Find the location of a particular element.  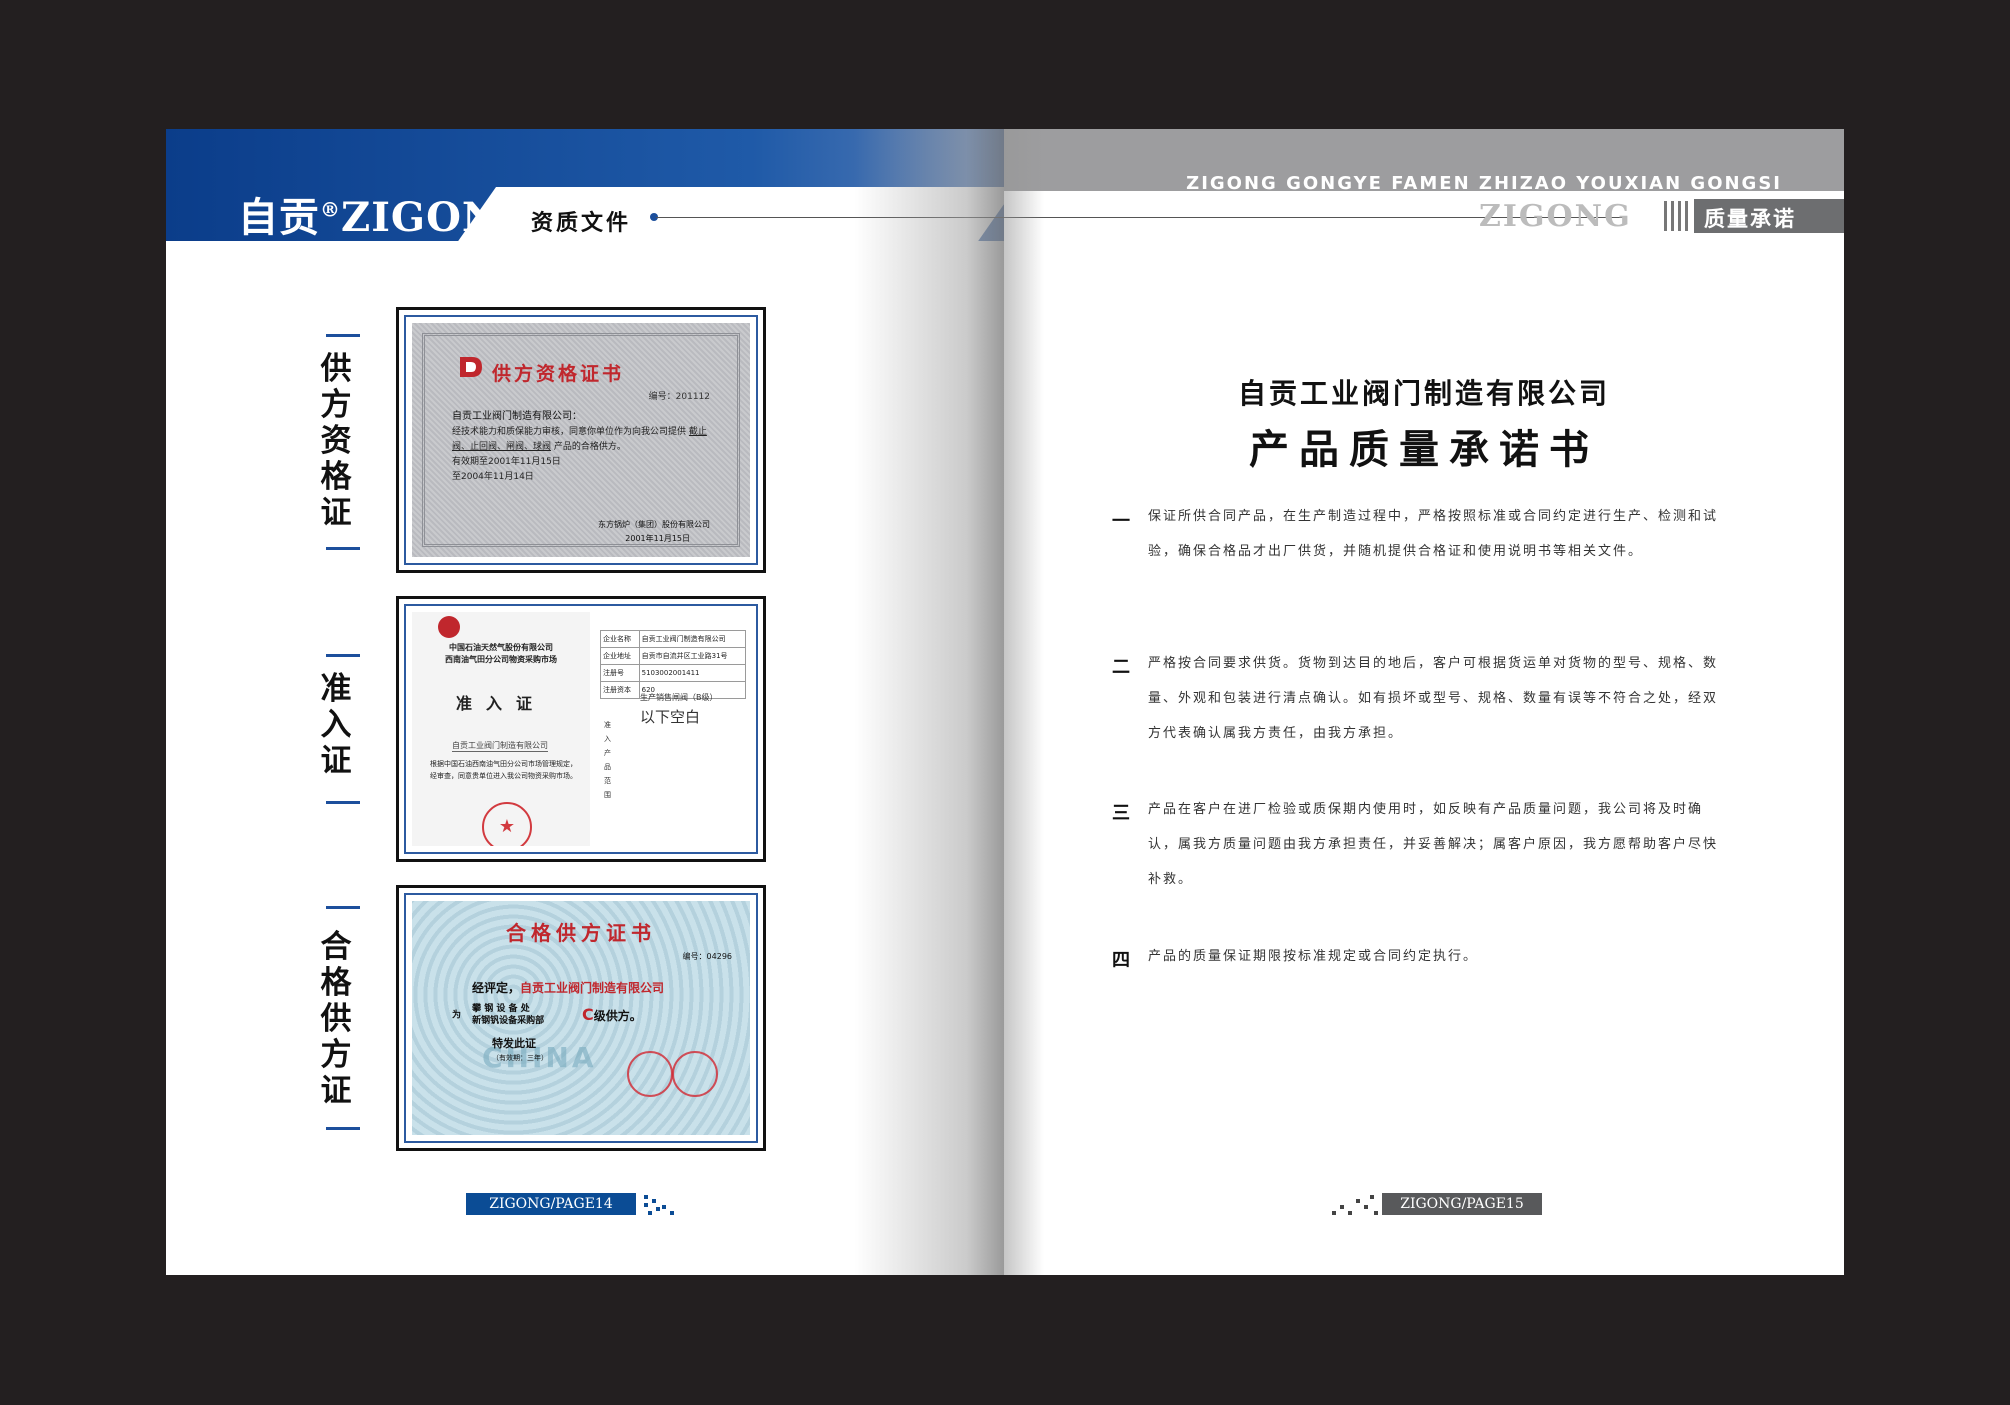

cert-recipient: 自贡工业阀门制造有限公司： is located at coordinates (517, 416).